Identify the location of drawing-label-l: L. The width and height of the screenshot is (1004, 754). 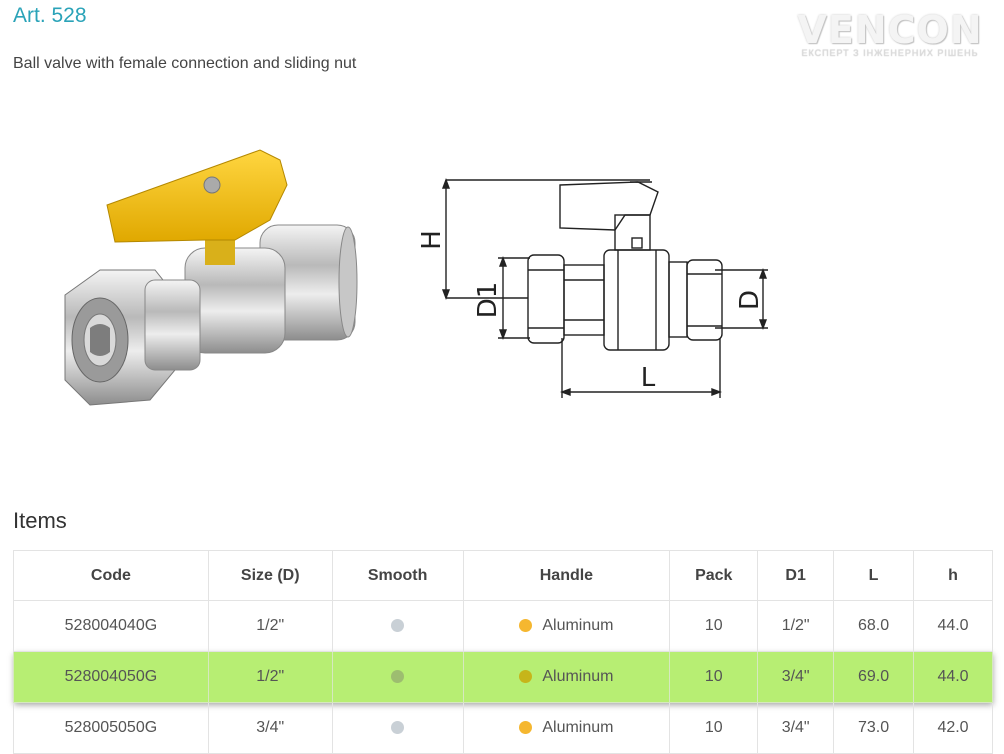
(648, 378).